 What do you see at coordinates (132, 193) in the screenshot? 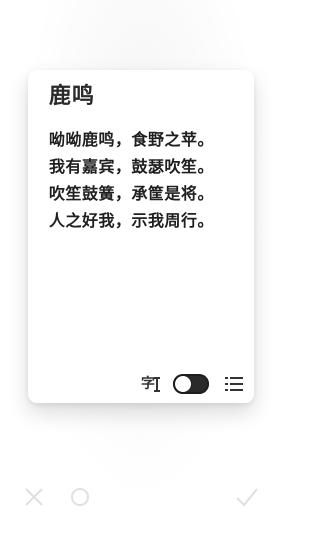
I see `poem-line: 吹笙鼓簧，承筐是将。` at bounding box center [132, 193].